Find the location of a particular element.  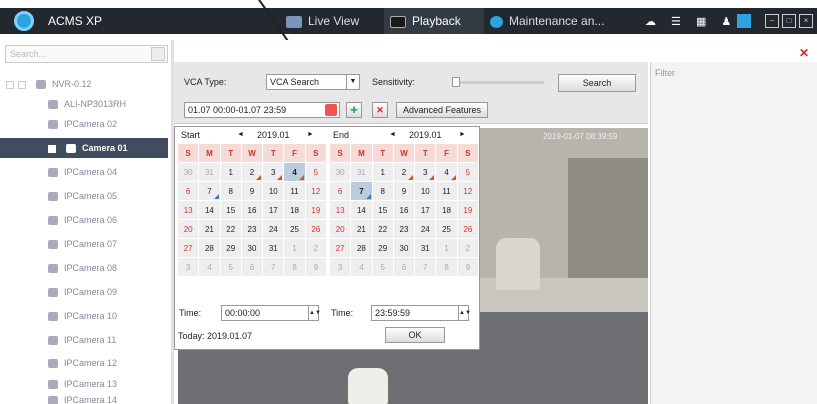

tree-item: IPCamera 10 is located at coordinates (84, 316).